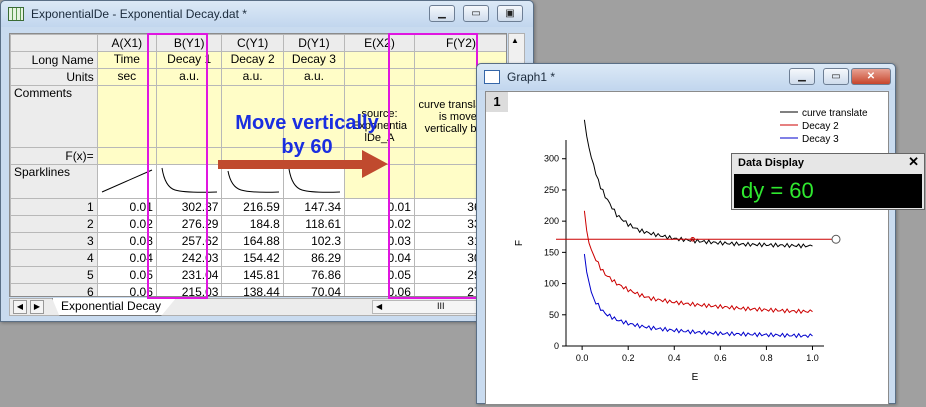 Image resolution: width=926 pixels, height=407 pixels. I want to click on column-header: F(Y2), so click(459, 43).